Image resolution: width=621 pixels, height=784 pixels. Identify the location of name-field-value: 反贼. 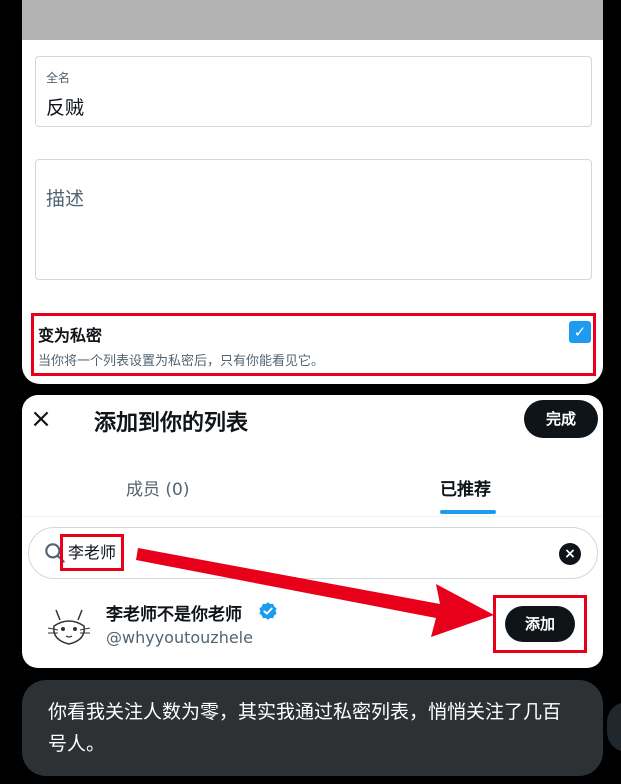
(65, 106).